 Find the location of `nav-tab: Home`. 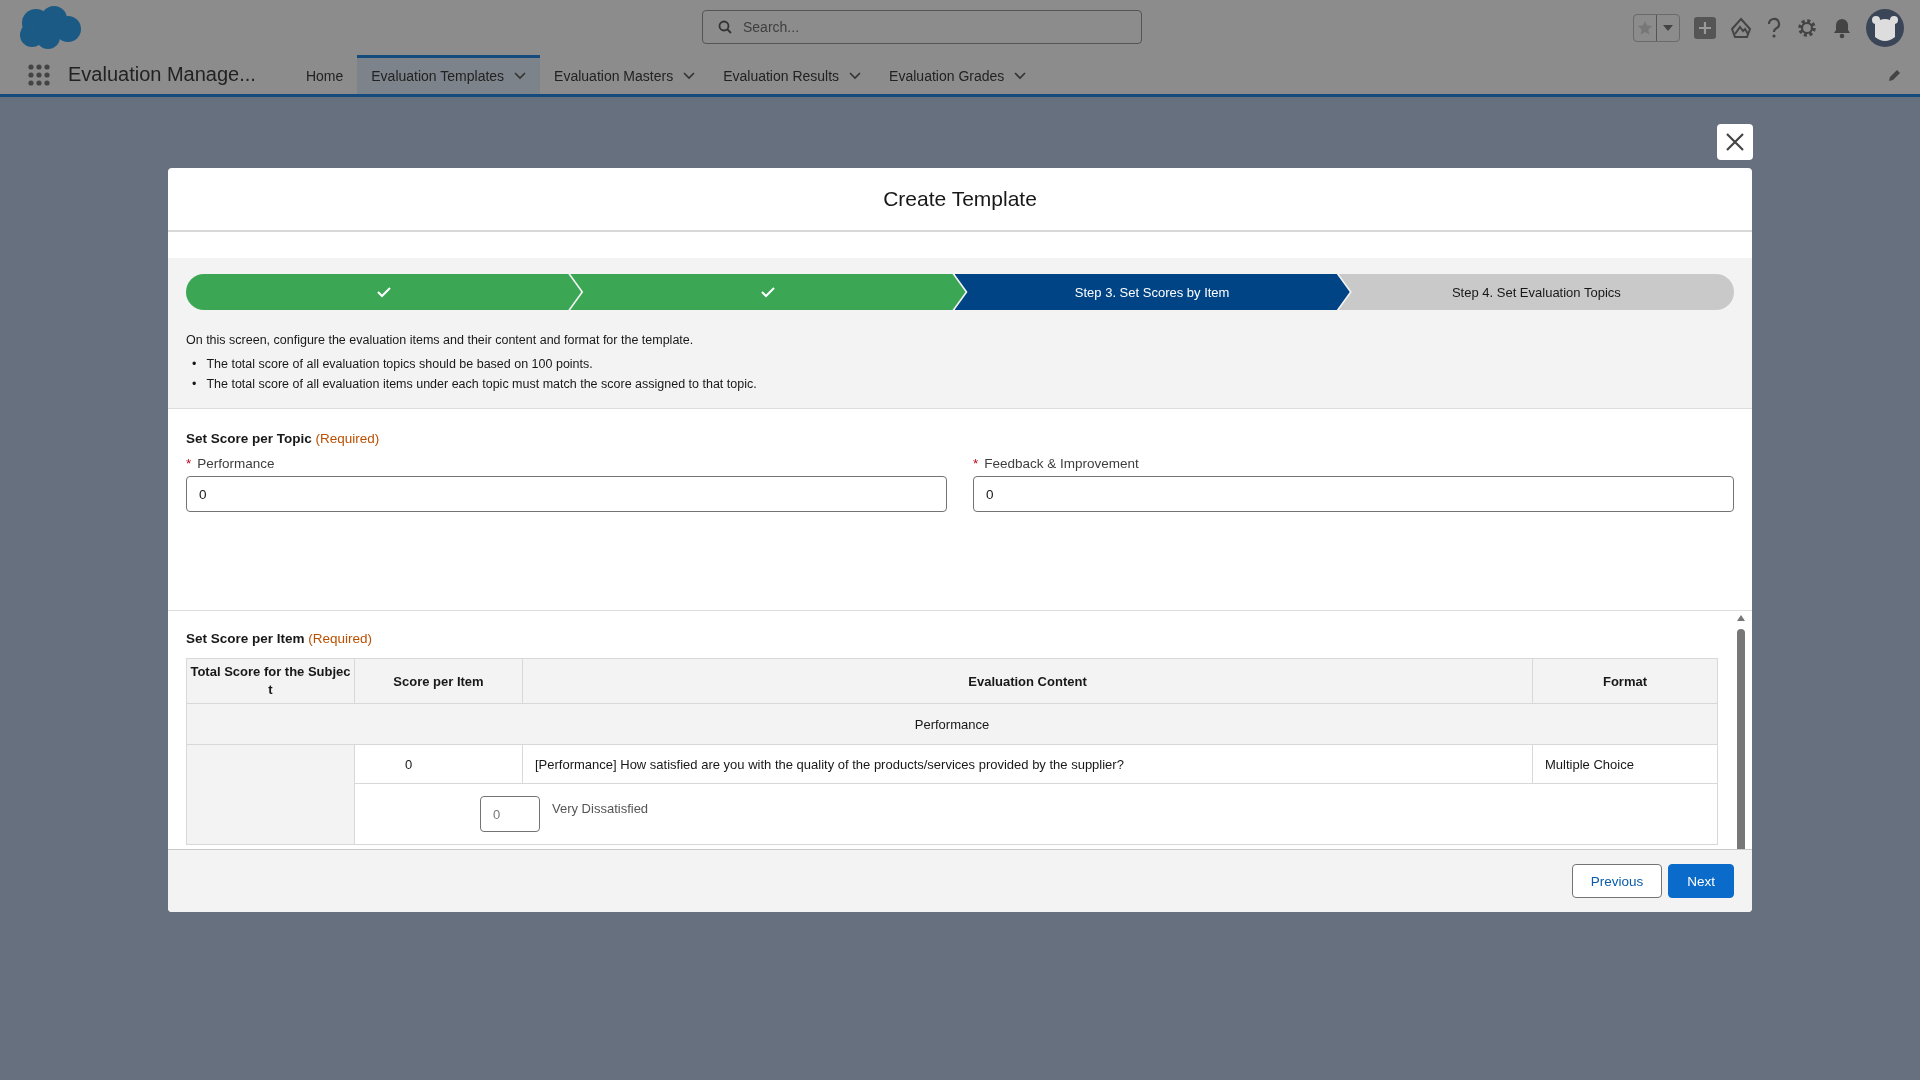

nav-tab: Home is located at coordinates (324, 74).